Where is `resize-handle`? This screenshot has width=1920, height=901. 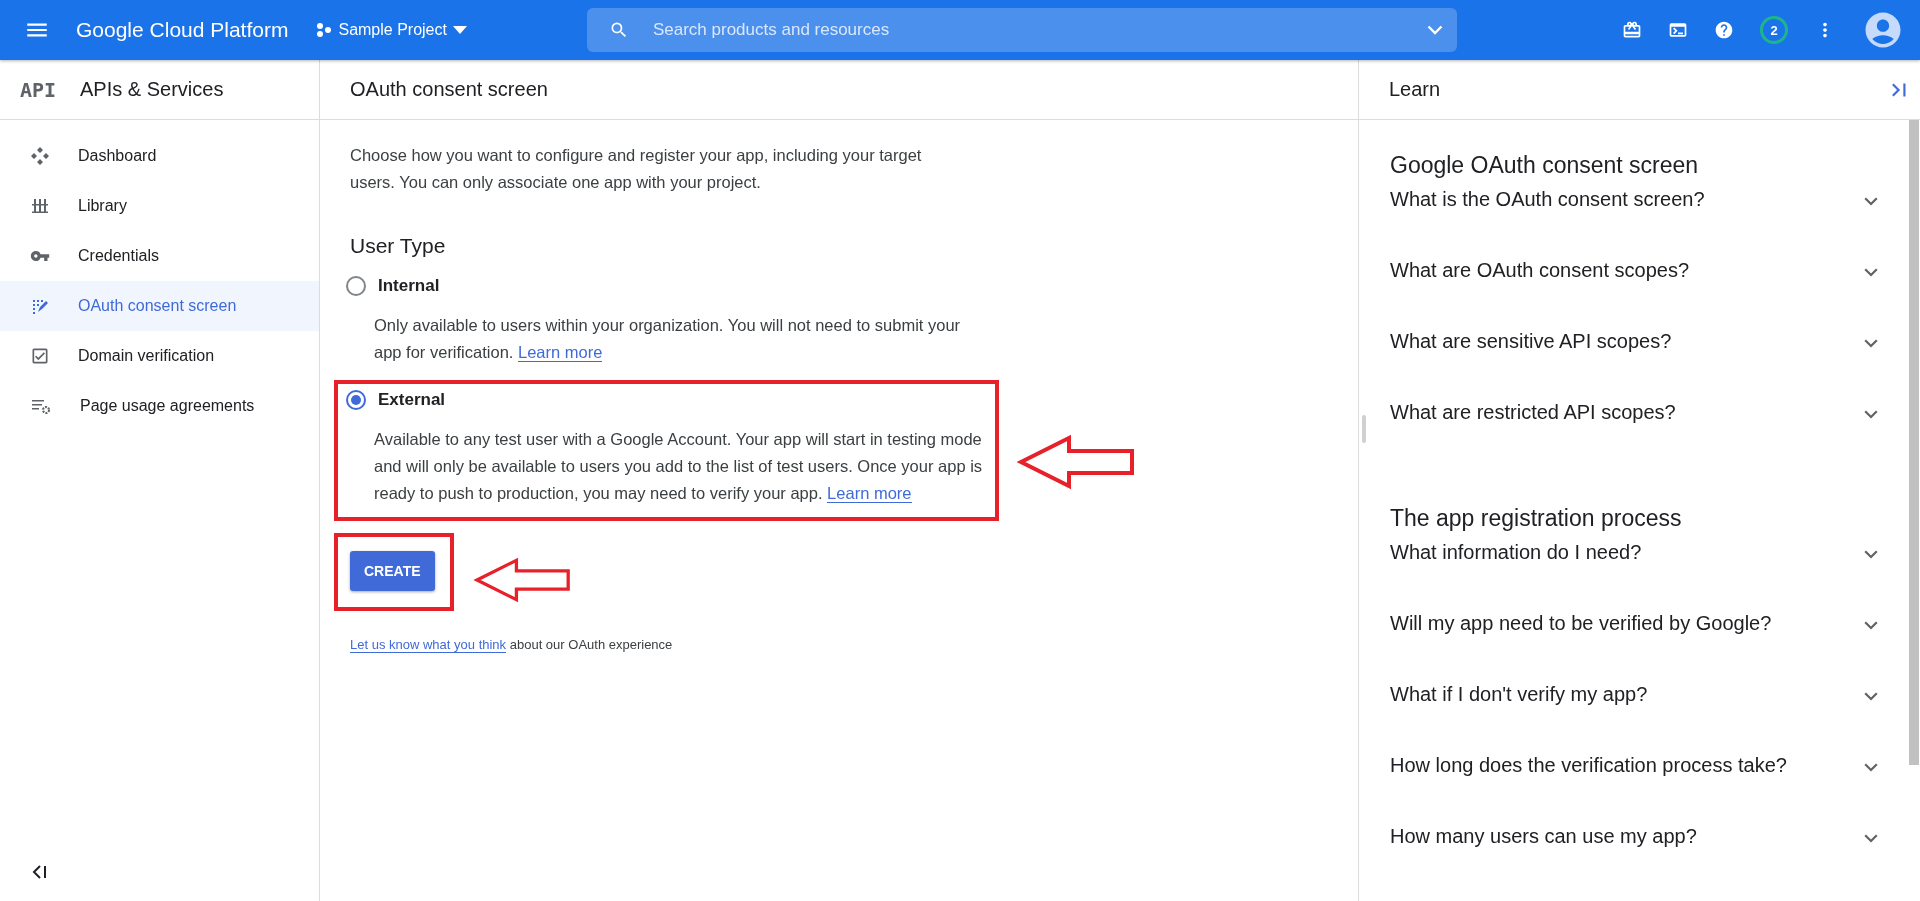 resize-handle is located at coordinates (1364, 429).